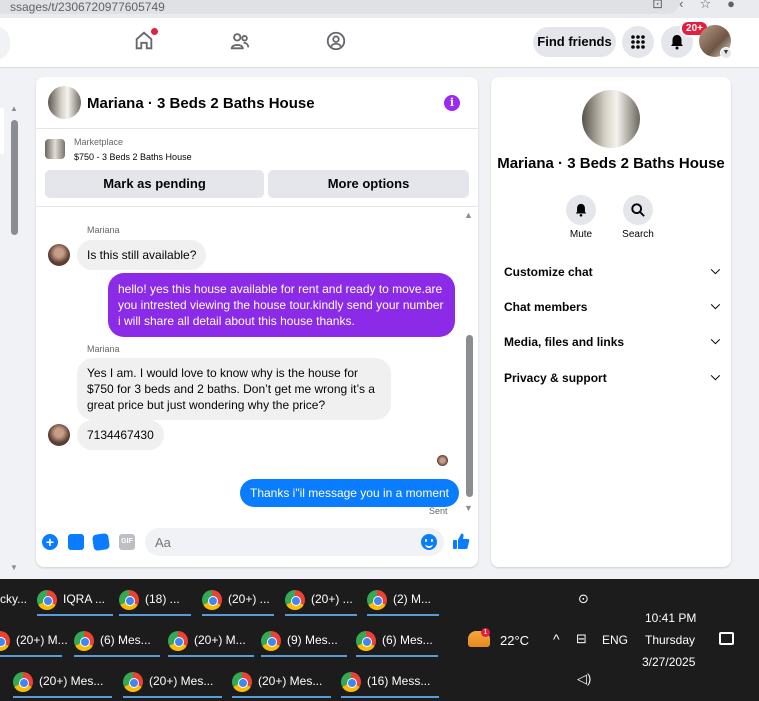 This screenshot has height=701, width=759. I want to click on chevron-up-icon: ^, so click(556, 639).